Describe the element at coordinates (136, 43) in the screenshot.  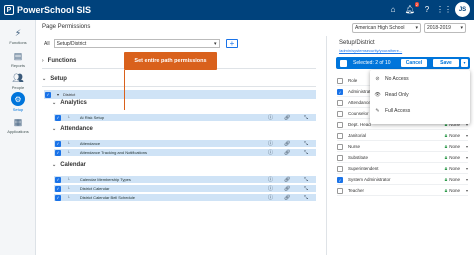
I see `path-filter-select: Setup/District ▾` at that location.